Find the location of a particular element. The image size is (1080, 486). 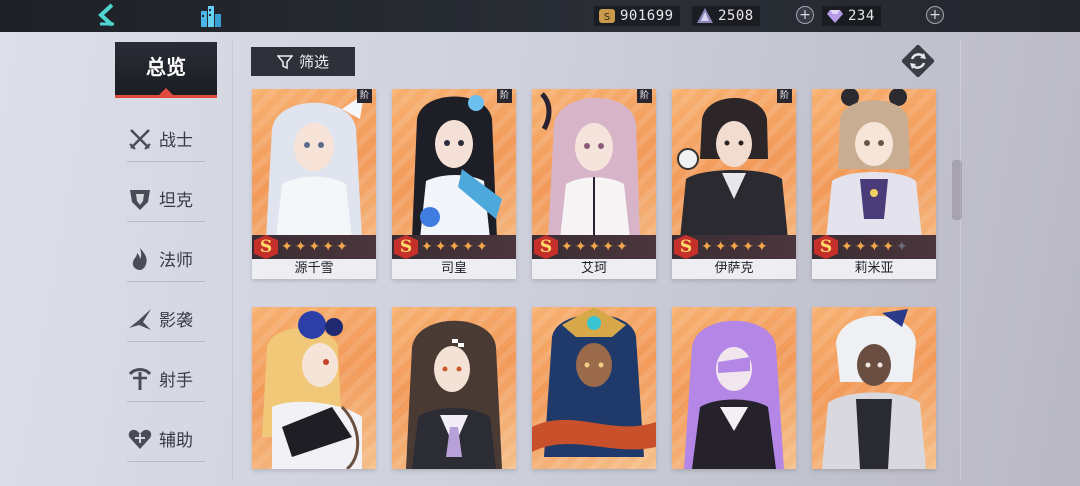

tab-mage-label: 法师 is located at coordinates (176, 261).